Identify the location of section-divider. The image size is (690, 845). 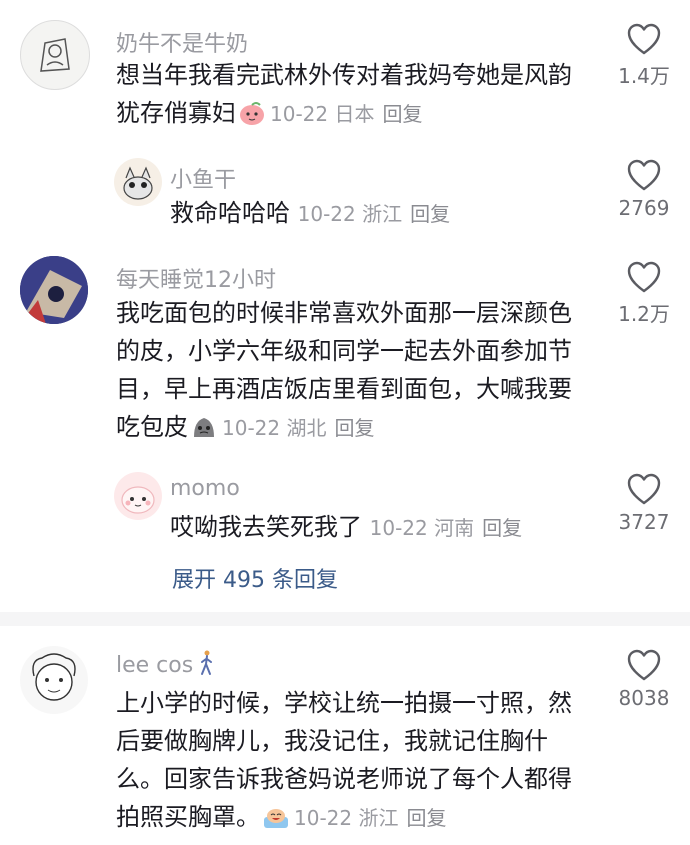
(345, 619).